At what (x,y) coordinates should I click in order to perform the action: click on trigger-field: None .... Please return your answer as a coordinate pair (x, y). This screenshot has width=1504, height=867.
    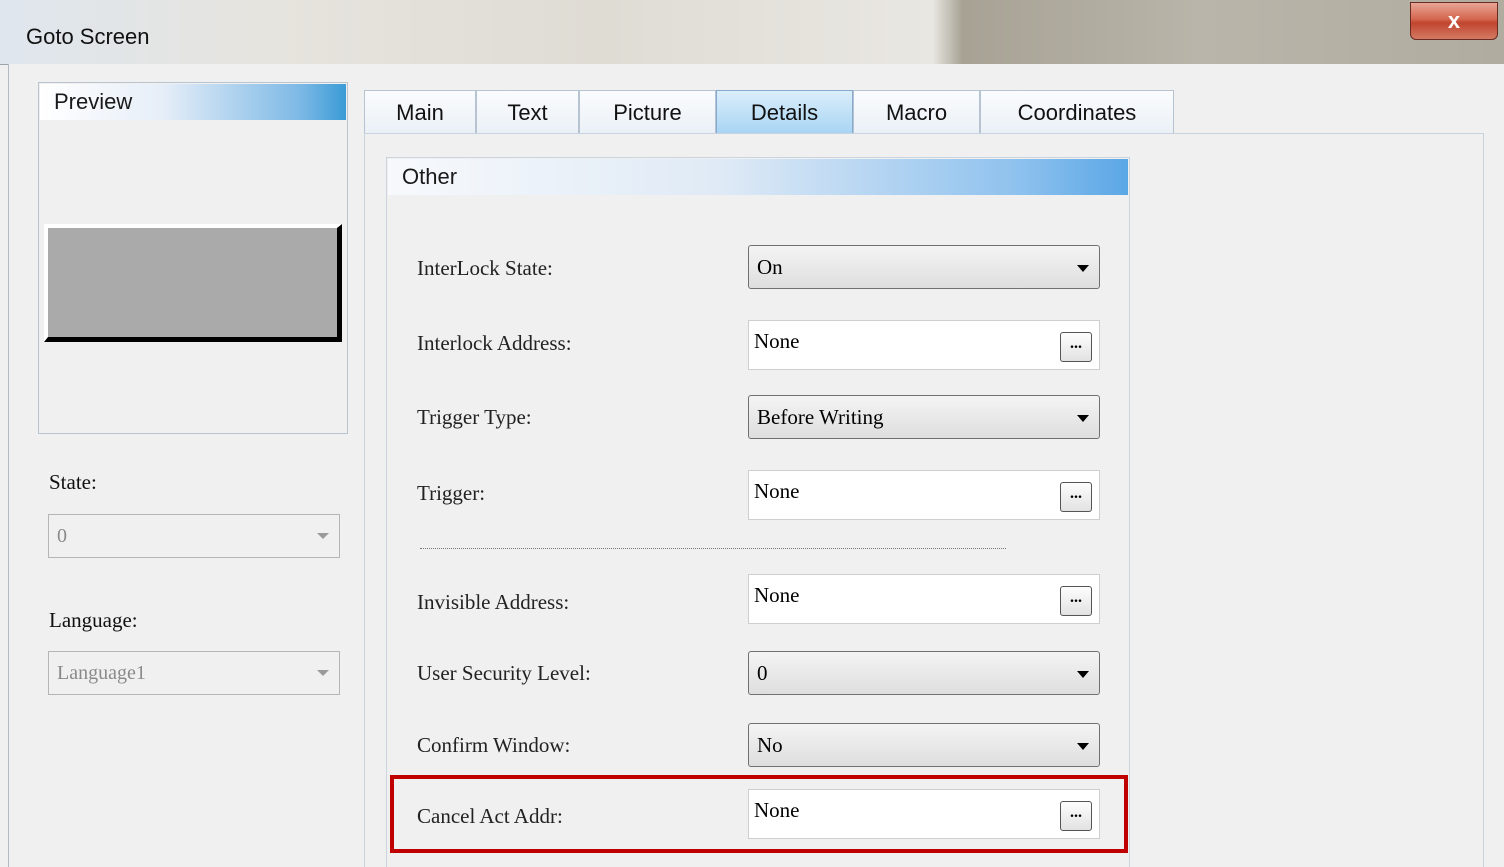
    Looking at the image, I should click on (924, 495).